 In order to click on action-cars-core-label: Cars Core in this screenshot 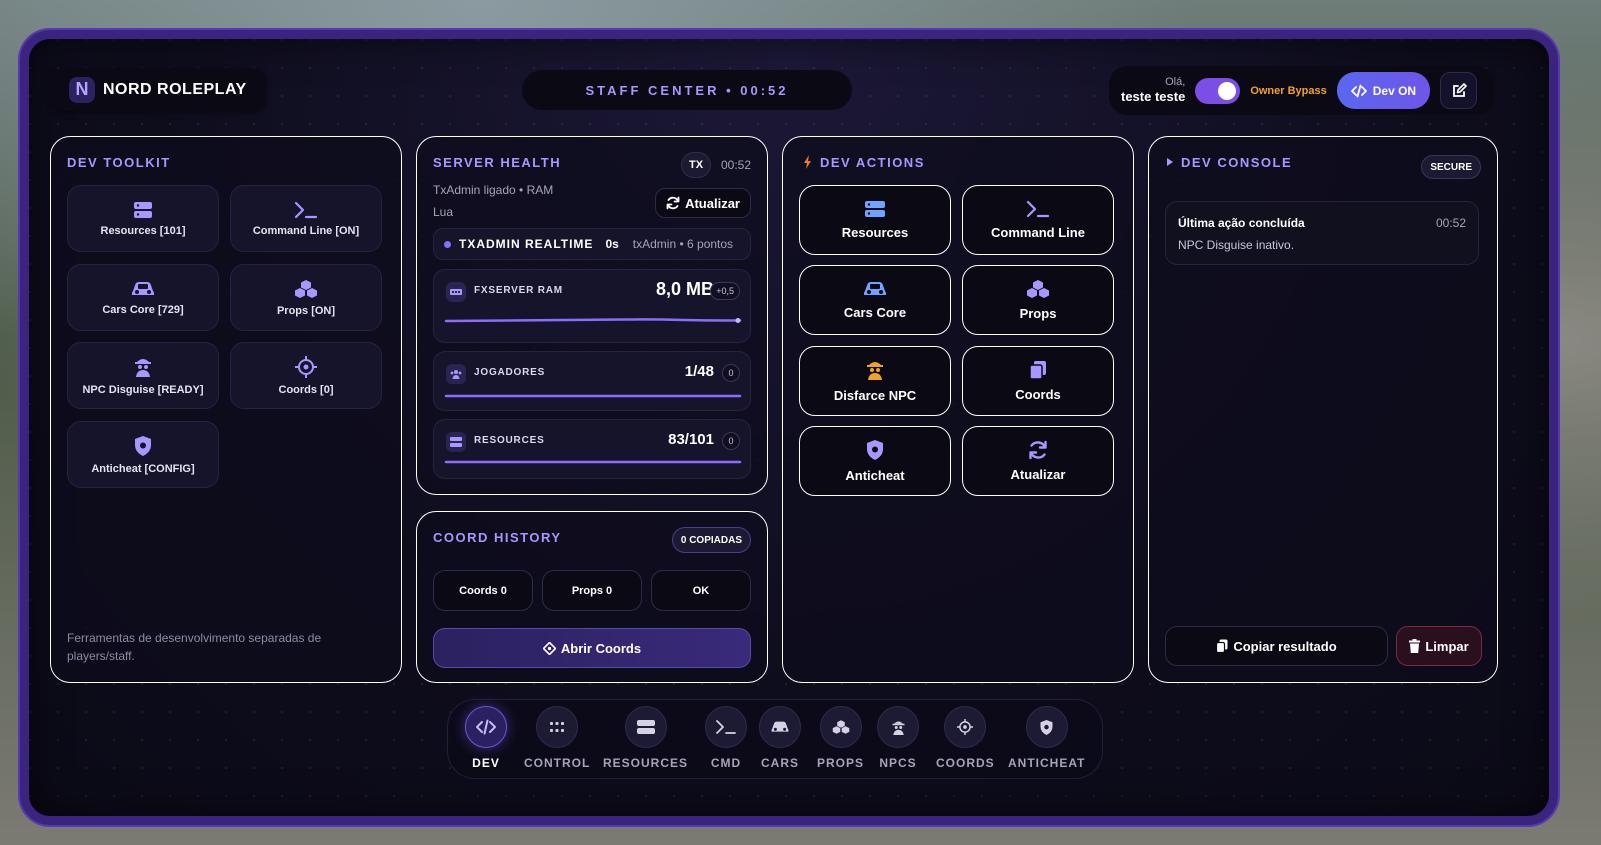, I will do `click(875, 312)`.